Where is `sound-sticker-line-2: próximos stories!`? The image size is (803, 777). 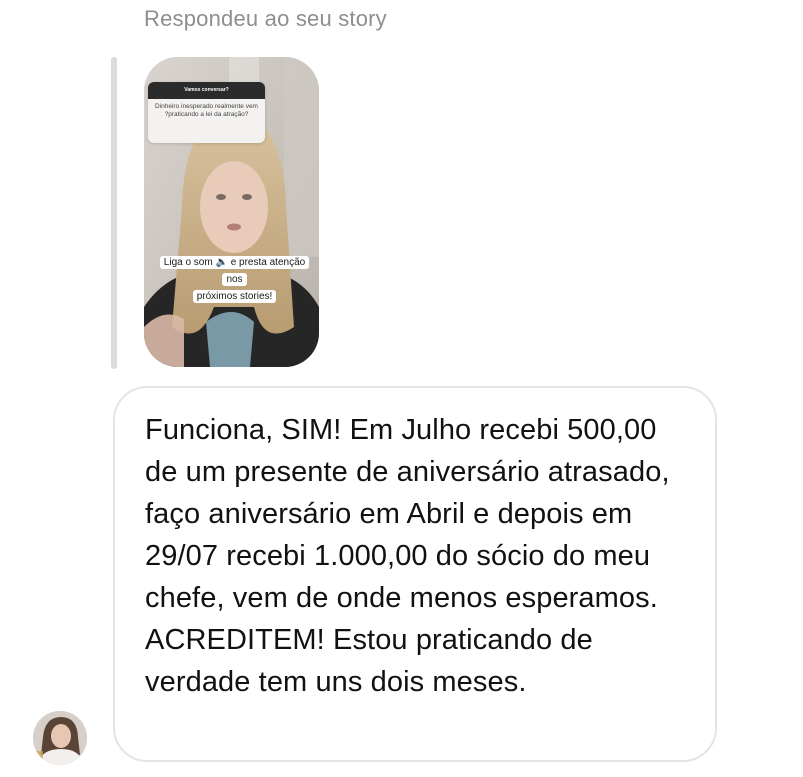
sound-sticker-line-2: próximos stories! is located at coordinates (234, 296).